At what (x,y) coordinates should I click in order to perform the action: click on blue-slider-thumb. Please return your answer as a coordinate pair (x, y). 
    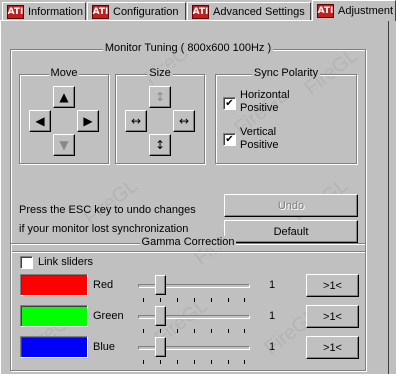
    Looking at the image, I should click on (160, 347).